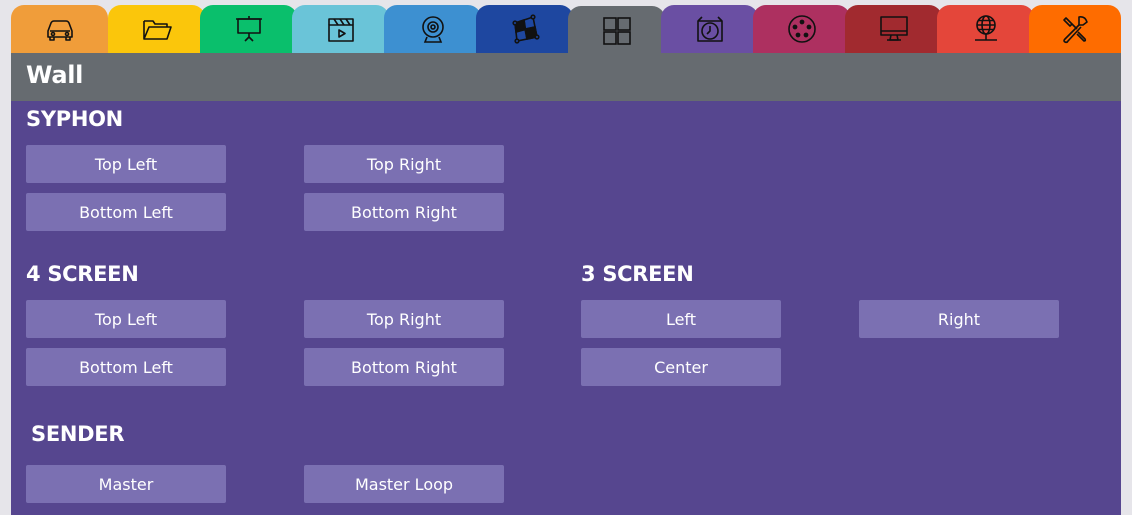  I want to click on projector-screen-icon, so click(249, 29).